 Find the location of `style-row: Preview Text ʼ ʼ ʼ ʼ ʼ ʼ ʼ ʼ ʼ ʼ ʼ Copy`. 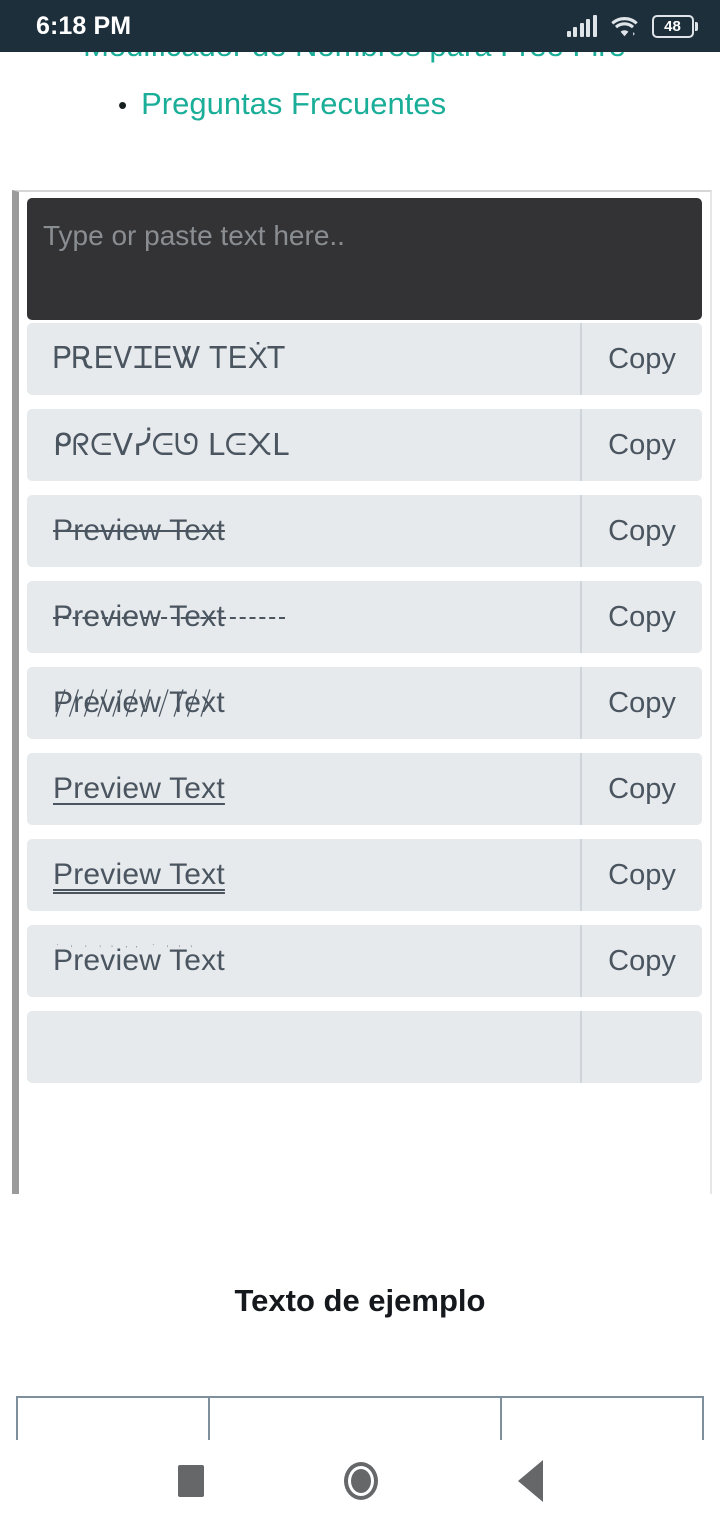

style-row: Preview Text ʼ ʼ ʼ ʼ ʼ ʼ ʼ ʼ ʼ ʼ ʼ Copy is located at coordinates (364, 961).